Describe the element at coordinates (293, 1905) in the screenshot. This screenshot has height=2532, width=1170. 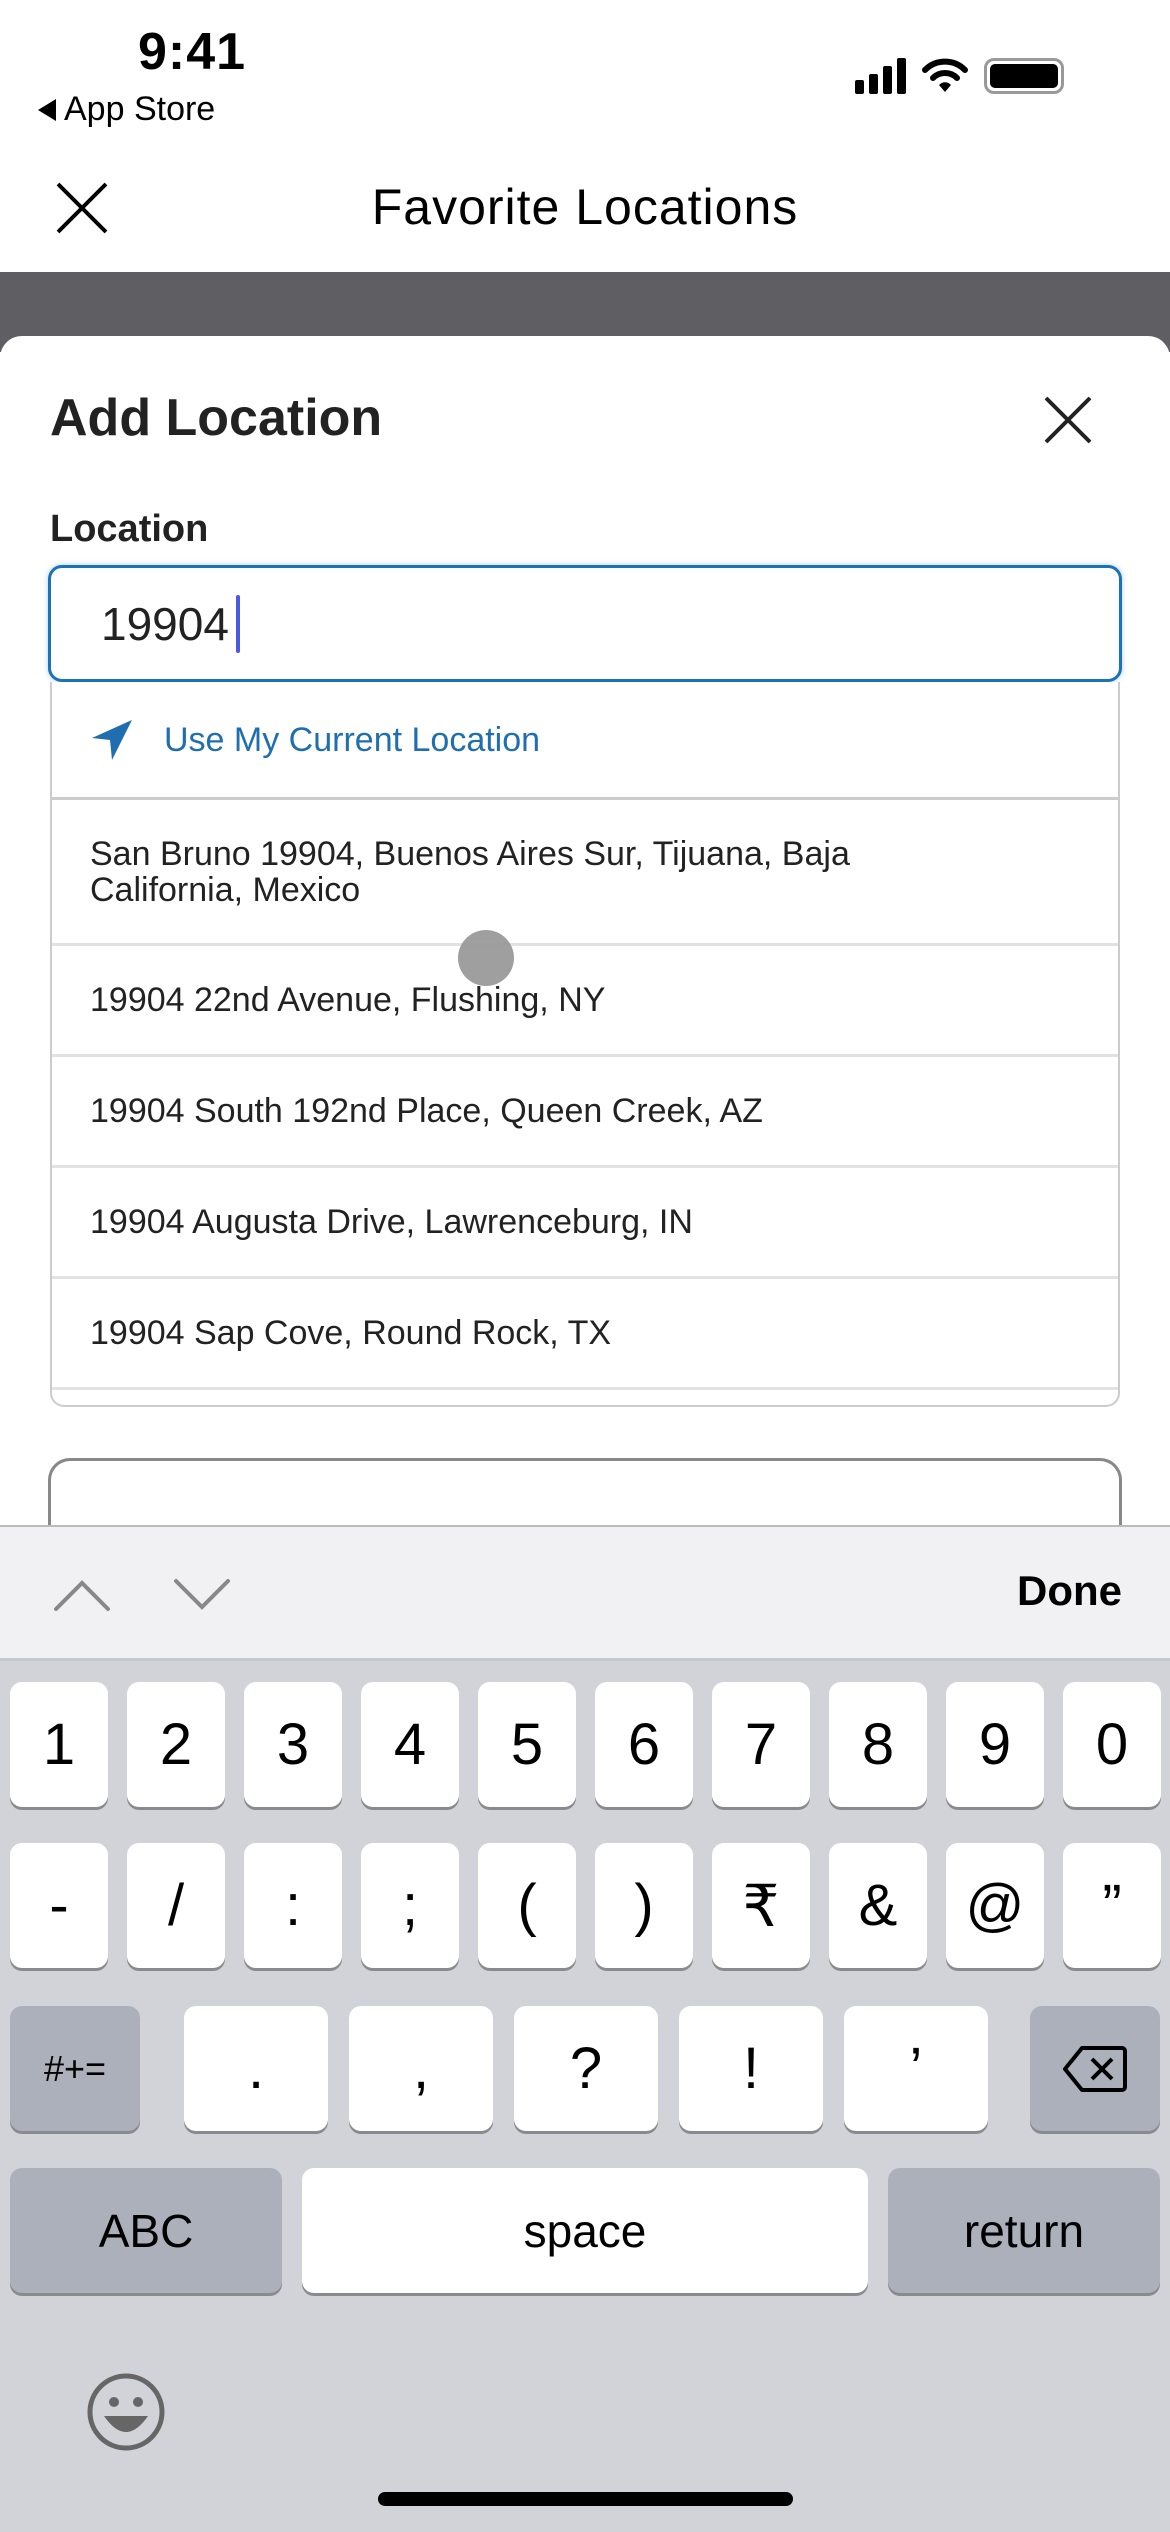
I see `key: :` at that location.